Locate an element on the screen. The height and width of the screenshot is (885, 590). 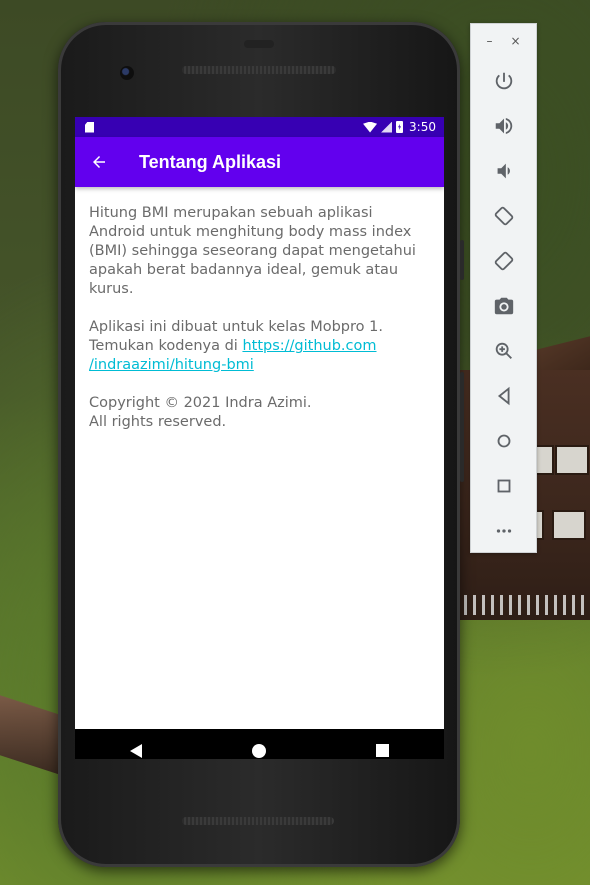
back-button is located at coordinates (99, 162).